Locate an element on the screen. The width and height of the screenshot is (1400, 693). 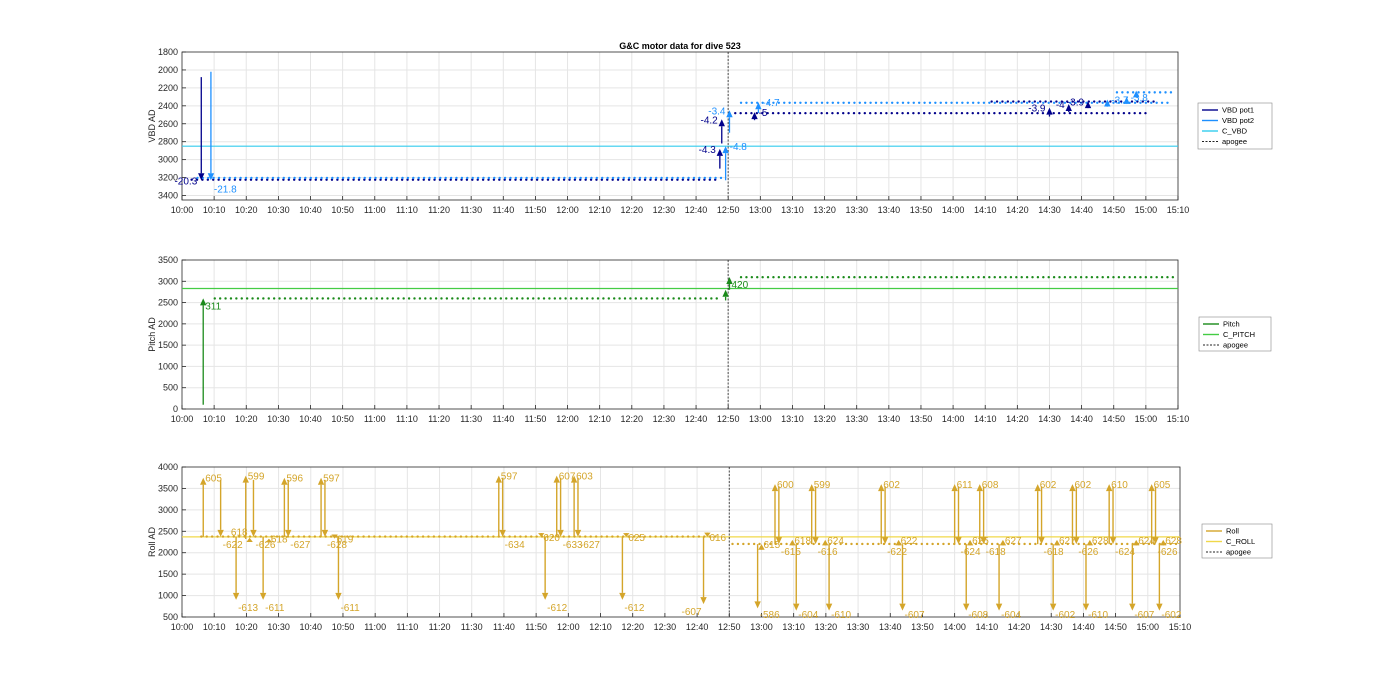
chart-title: G&C motor data for dive 523 is located at coordinates (680, 46).